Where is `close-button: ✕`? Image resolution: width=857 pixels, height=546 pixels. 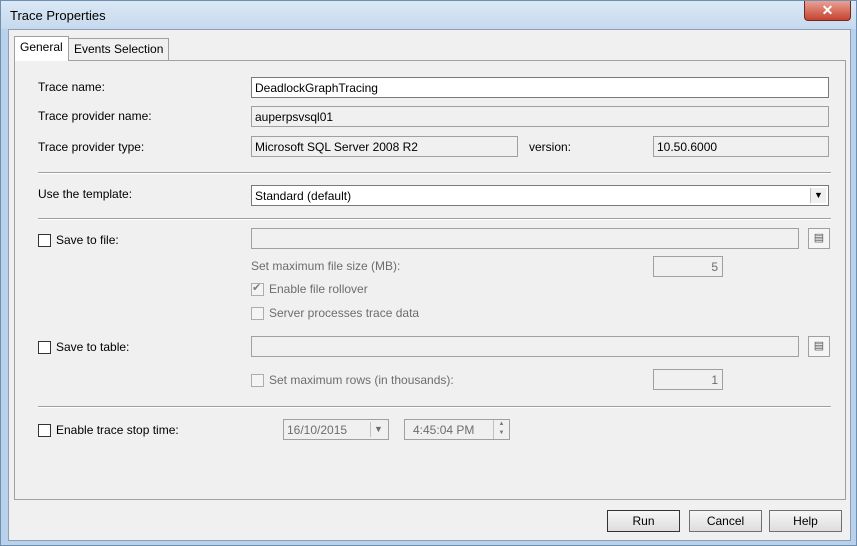
close-button: ✕ is located at coordinates (827, 11).